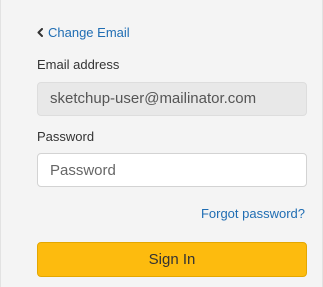  I want to click on sign-in-button: Sign In, so click(172, 259).